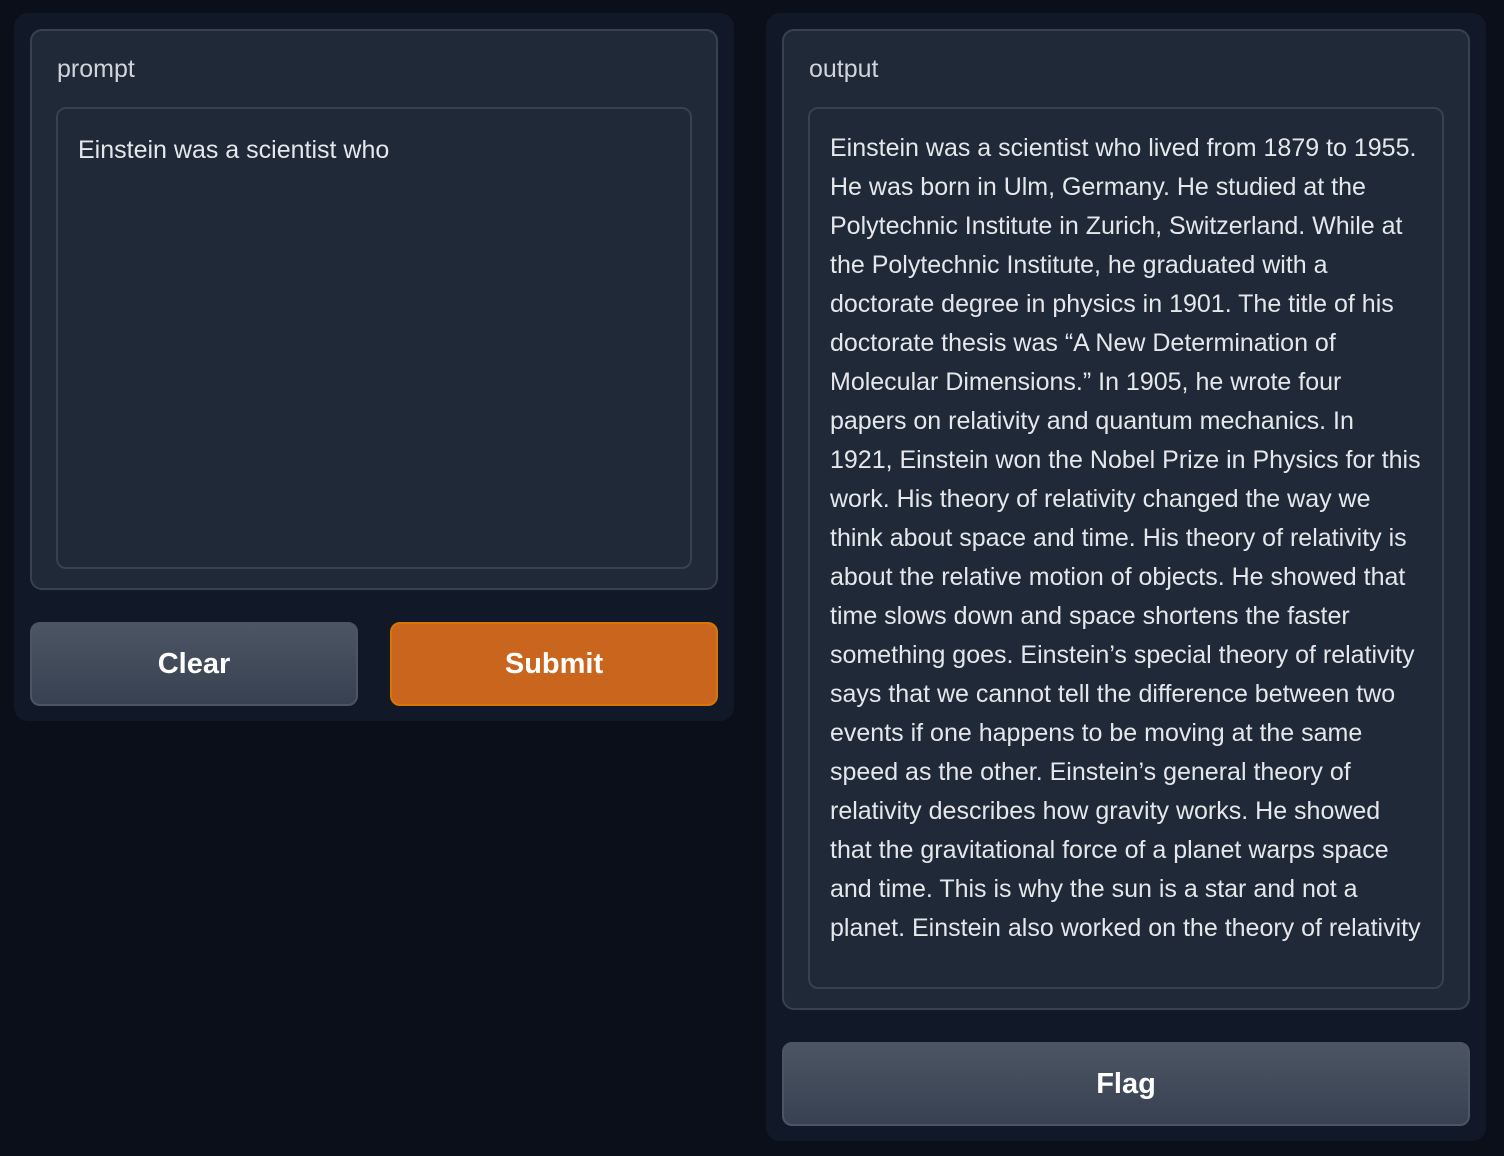 Image resolution: width=1504 pixels, height=1156 pixels. What do you see at coordinates (554, 664) in the screenshot?
I see `submit-button: Submit` at bounding box center [554, 664].